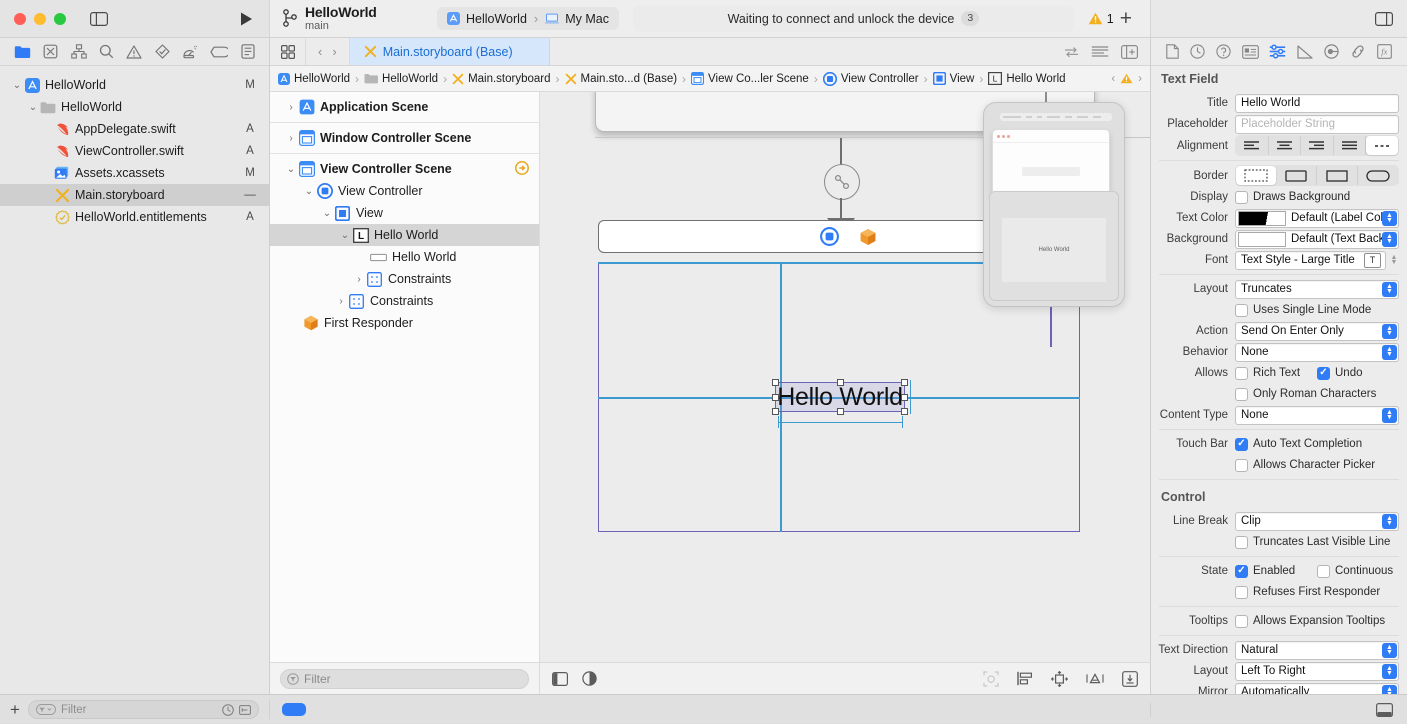 The height and width of the screenshot is (724, 1407). I want to click on outline-row-hello-world-label: ⌄ L Hello World, so click(404, 235).